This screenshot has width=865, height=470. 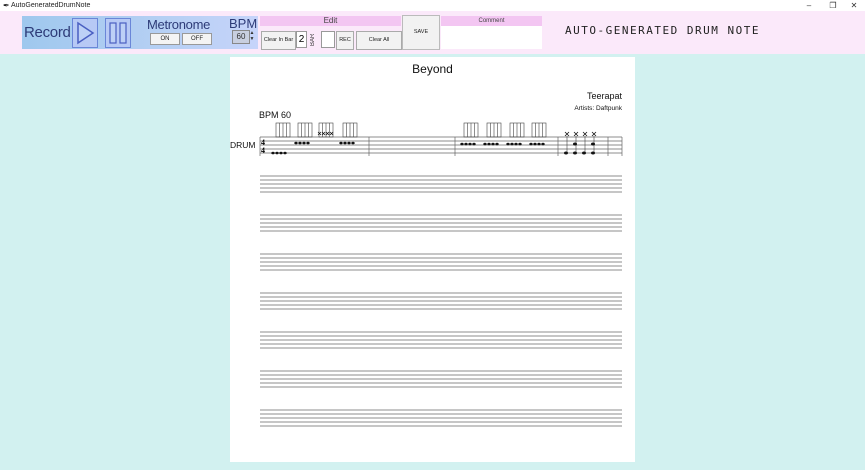 I want to click on bar-3-notes, so click(x=505, y=130).